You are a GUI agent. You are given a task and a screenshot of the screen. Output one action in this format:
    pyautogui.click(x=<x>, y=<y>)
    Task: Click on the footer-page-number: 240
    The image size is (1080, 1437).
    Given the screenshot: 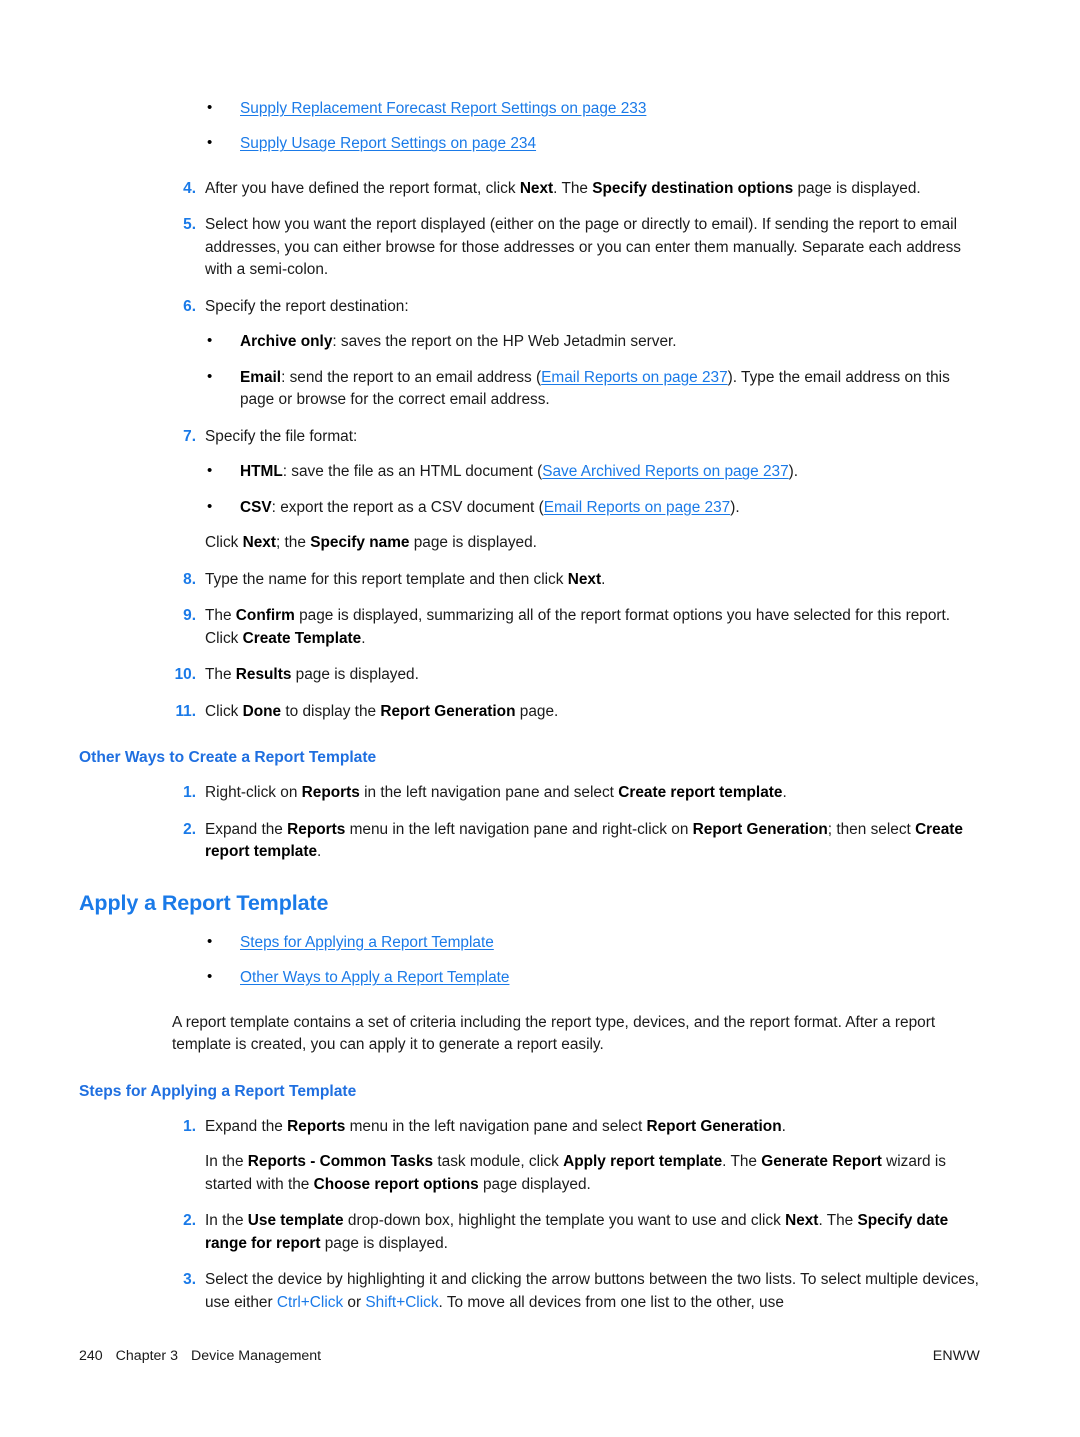 What is the action you would take?
    pyautogui.click(x=91, y=1356)
    